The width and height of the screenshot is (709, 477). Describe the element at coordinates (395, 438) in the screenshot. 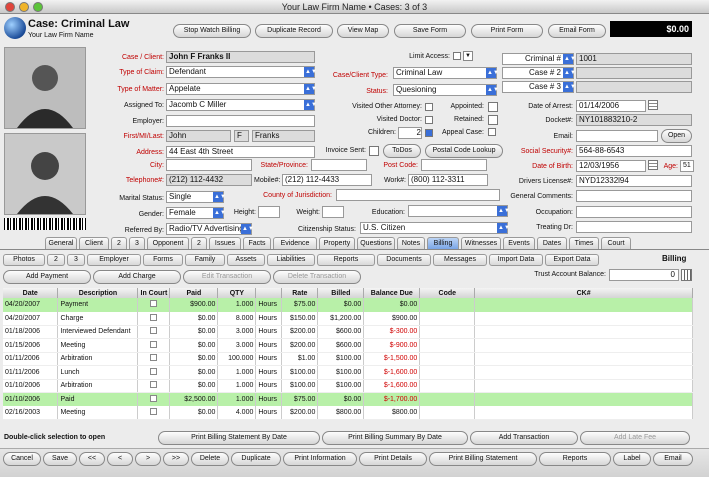

I see `print-billing-summary-by-date-button: Print Billing Summary By Date` at that location.